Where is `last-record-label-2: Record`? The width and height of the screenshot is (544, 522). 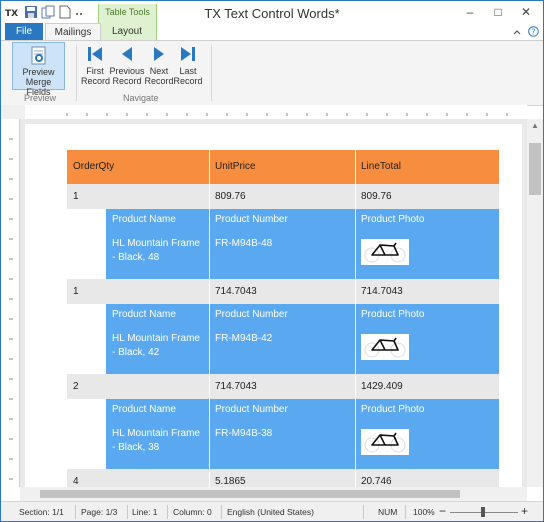
last-record-label-2: Record is located at coordinates (188, 81).